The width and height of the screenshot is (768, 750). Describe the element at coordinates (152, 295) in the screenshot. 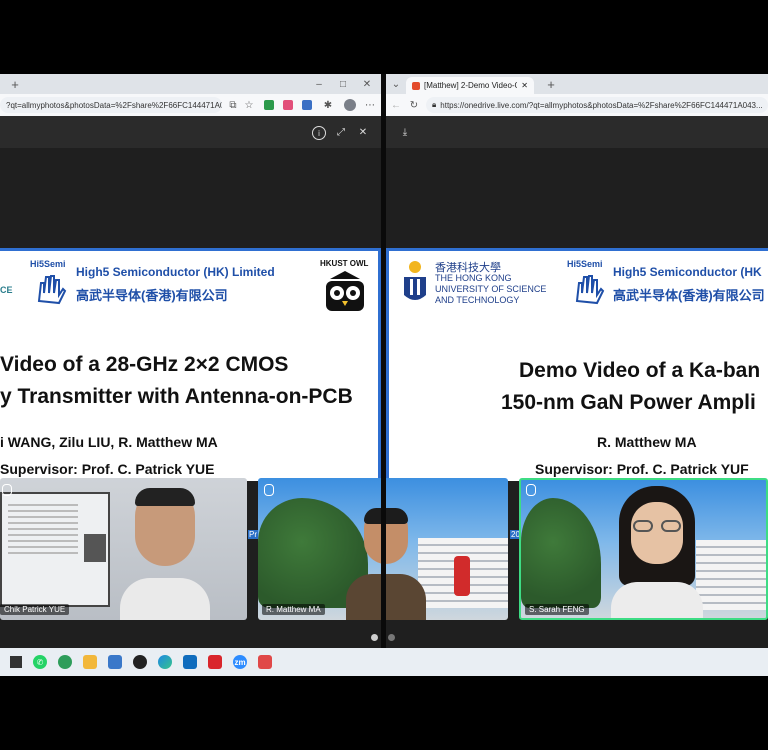

I see `company-name-zh: 高武半导体(香港)有限公司` at that location.